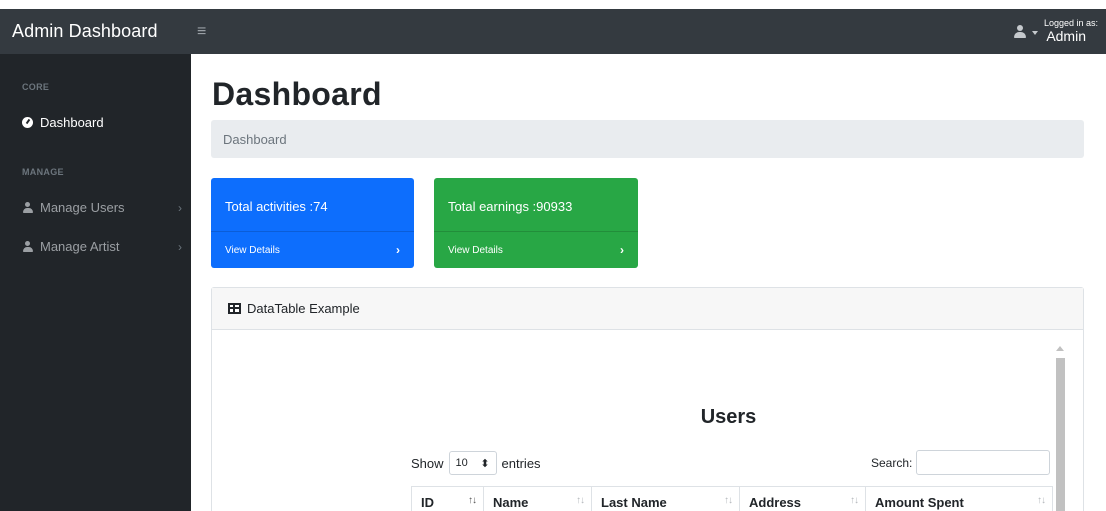 Image resolution: width=1106 pixels, height=511 pixels. What do you see at coordinates (537, 498) in the screenshot?
I see `column-header-name: Name ↑↓` at bounding box center [537, 498].